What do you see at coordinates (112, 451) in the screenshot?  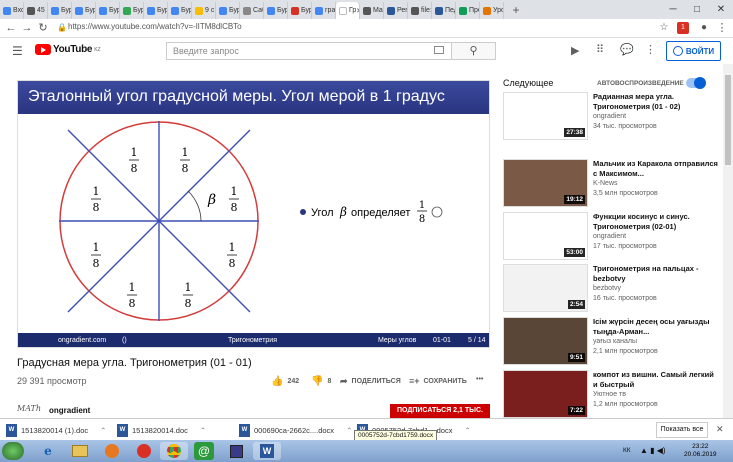 I see `media-player-icon` at bounding box center [112, 451].